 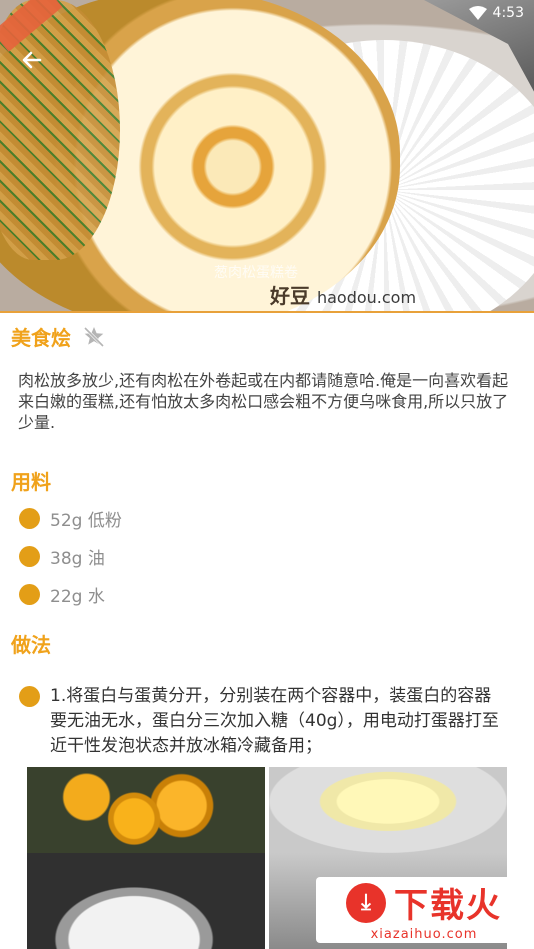 I want to click on status-time: 4:53, so click(x=508, y=13).